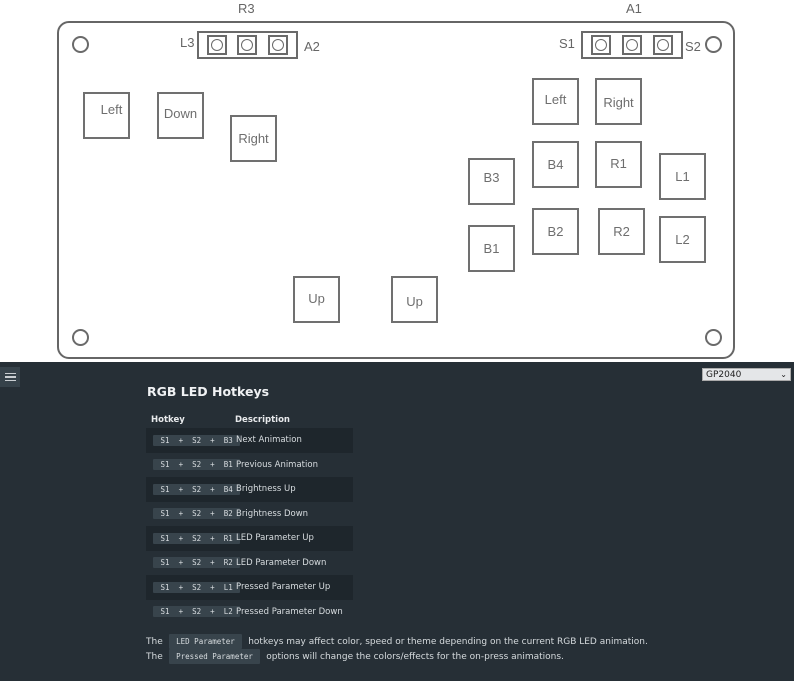  I want to click on page-title: RGB LED Hotkeys, so click(208, 391).